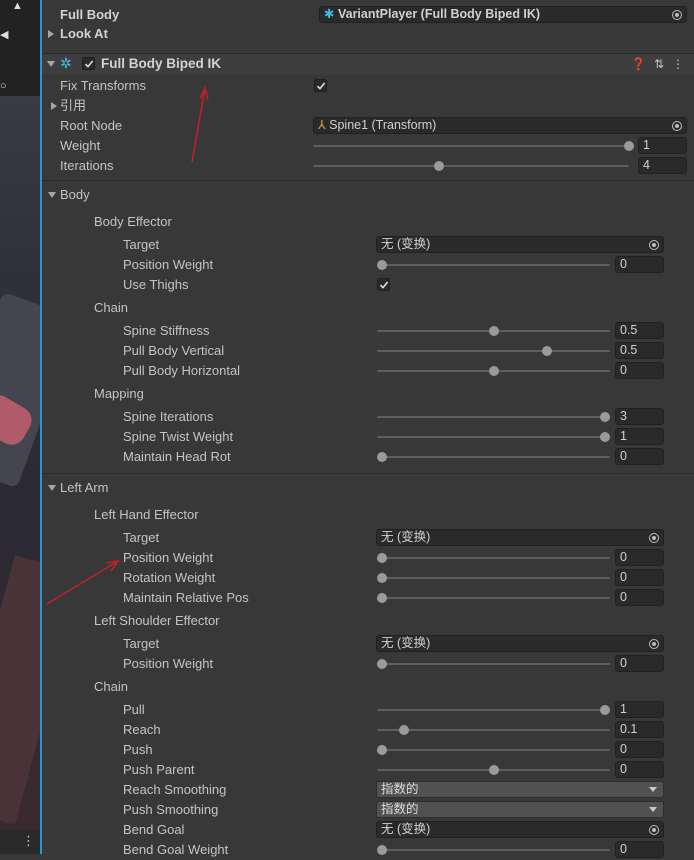 This screenshot has width=694, height=860. Describe the element at coordinates (119, 393) in the screenshot. I see `mapping-label: Mapping` at that location.